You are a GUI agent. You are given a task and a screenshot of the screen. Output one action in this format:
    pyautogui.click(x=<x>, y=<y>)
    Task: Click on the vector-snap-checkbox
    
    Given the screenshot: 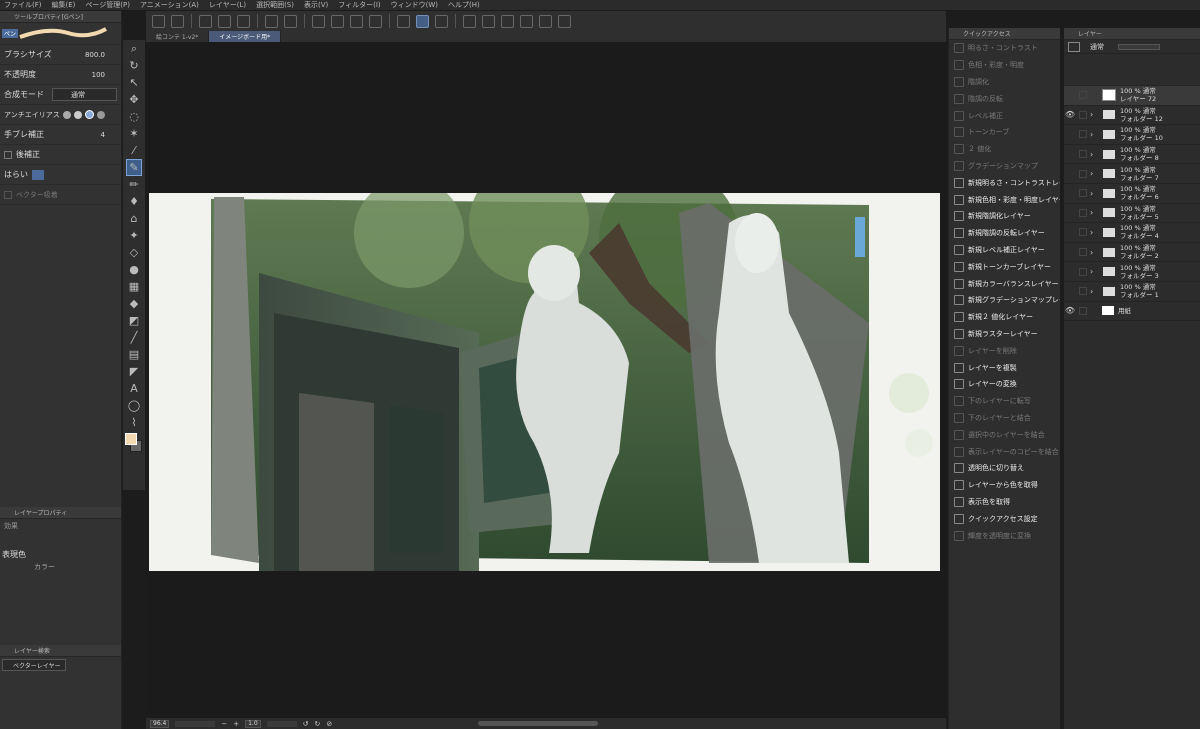 What is the action you would take?
    pyautogui.click(x=8, y=194)
    